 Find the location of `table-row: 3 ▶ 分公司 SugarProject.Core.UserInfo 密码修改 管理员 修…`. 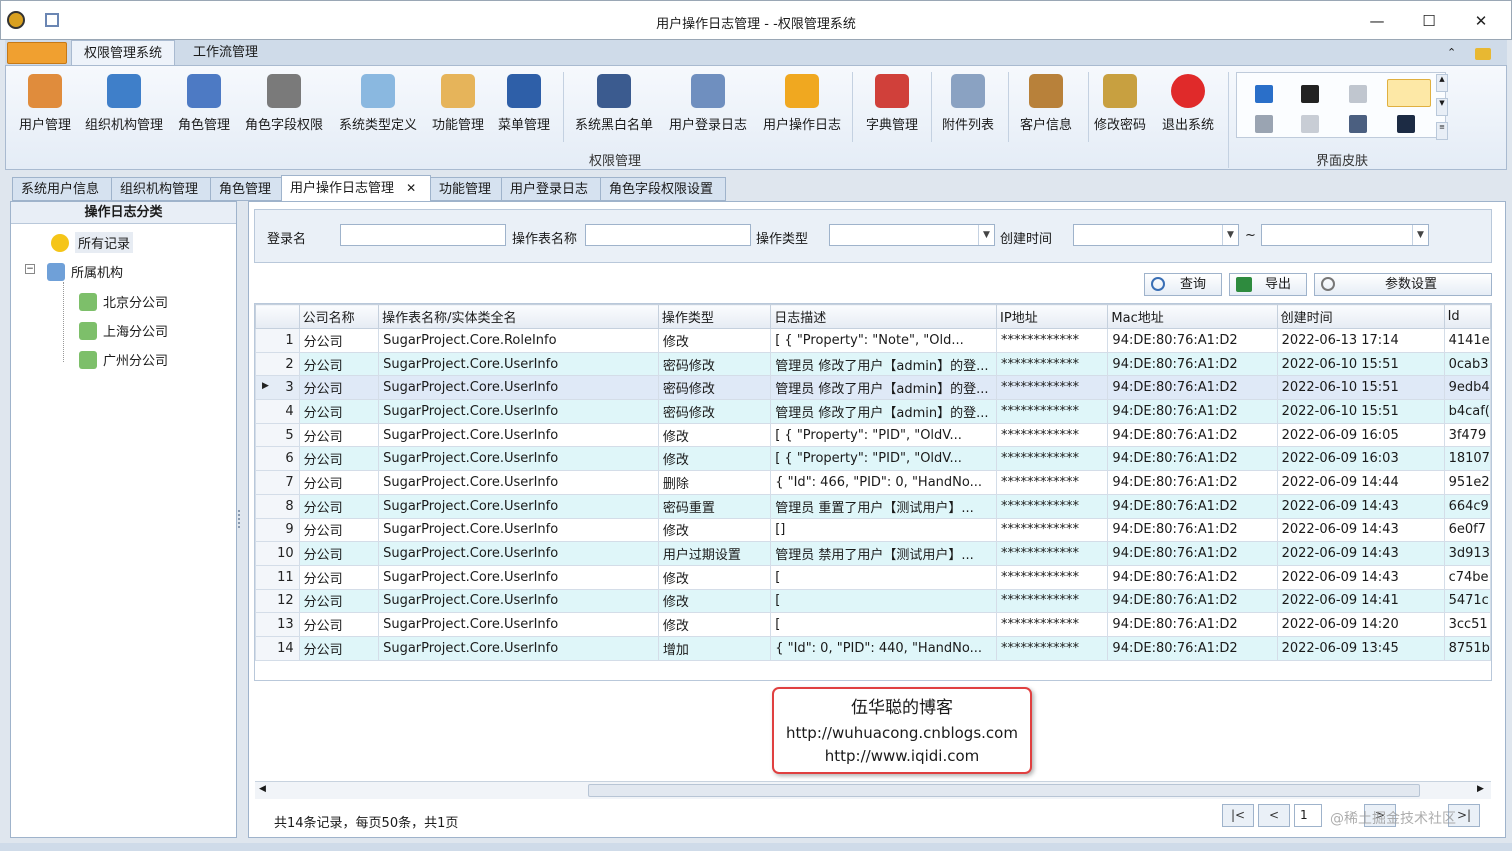

table-row: 3 ▶ 分公司 SugarProject.Core.UserInfo 密码修改 管理员 修… is located at coordinates (873, 388).